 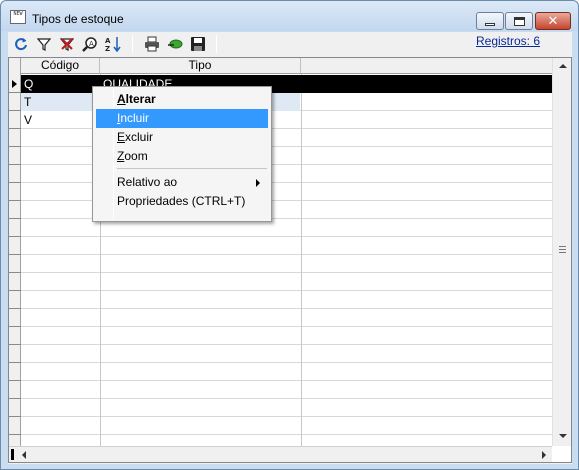 I want to click on submenu-arrow-icon, so click(x=258, y=183).